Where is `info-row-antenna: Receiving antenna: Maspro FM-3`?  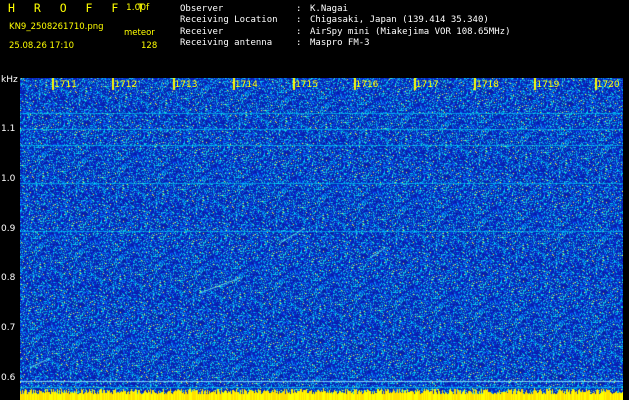
info-row-antenna: Receiving antenna: Maspro FM-3 is located at coordinates (275, 43).